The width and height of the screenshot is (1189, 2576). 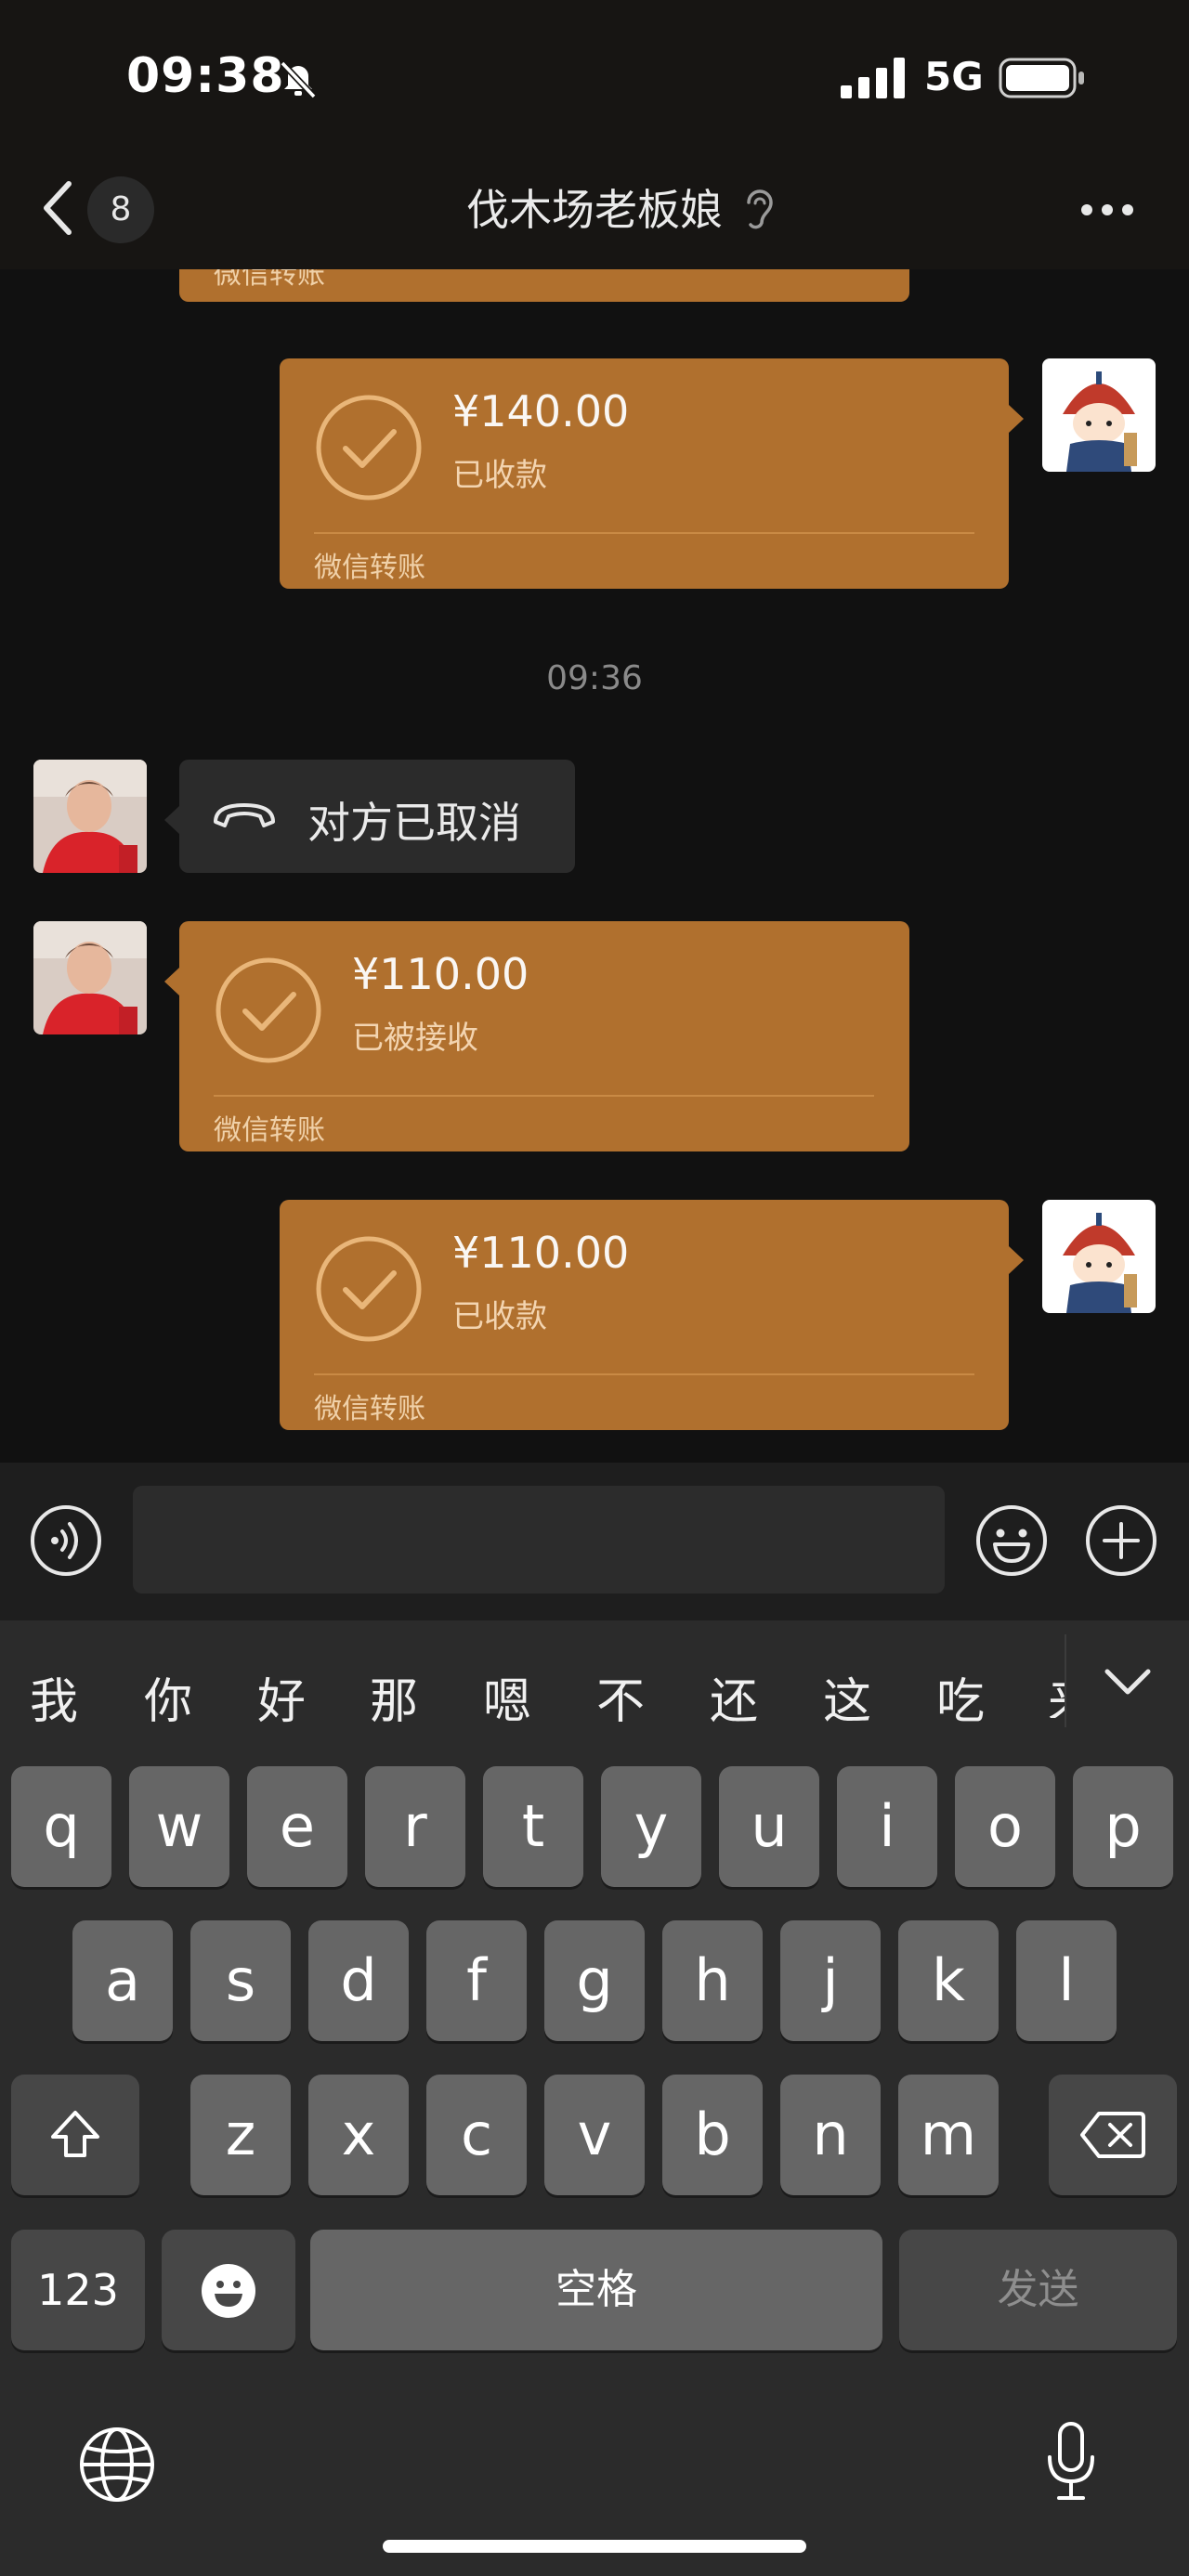 What do you see at coordinates (377, 816) in the screenshot?
I see `call-bubble: 对方已取消` at bounding box center [377, 816].